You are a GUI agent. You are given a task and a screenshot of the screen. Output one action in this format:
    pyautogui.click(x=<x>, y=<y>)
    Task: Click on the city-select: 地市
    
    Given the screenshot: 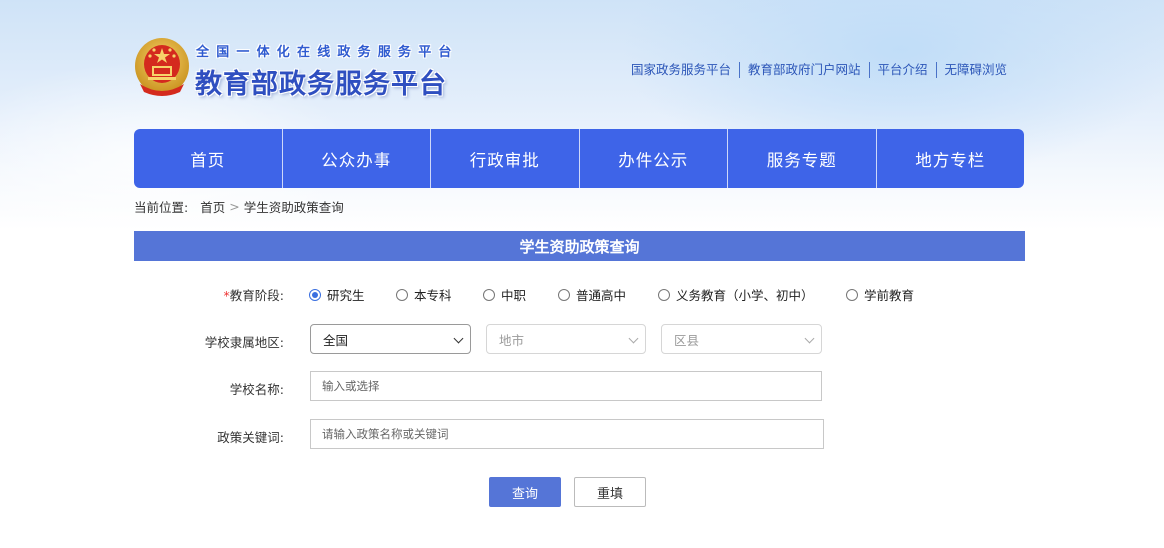 What is the action you would take?
    pyautogui.click(x=566, y=339)
    